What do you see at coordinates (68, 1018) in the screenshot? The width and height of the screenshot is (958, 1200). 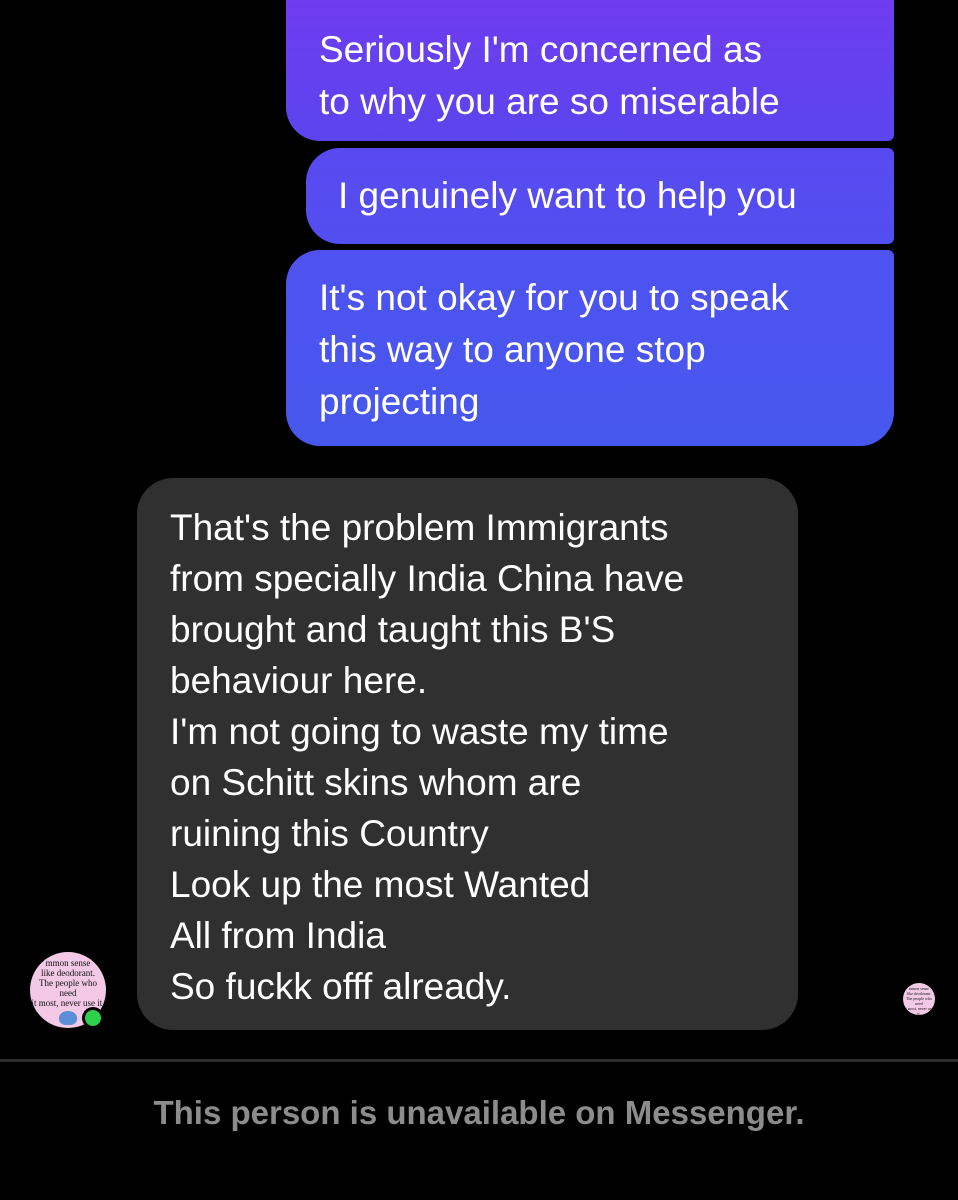 I see `stitch-character-icon` at bounding box center [68, 1018].